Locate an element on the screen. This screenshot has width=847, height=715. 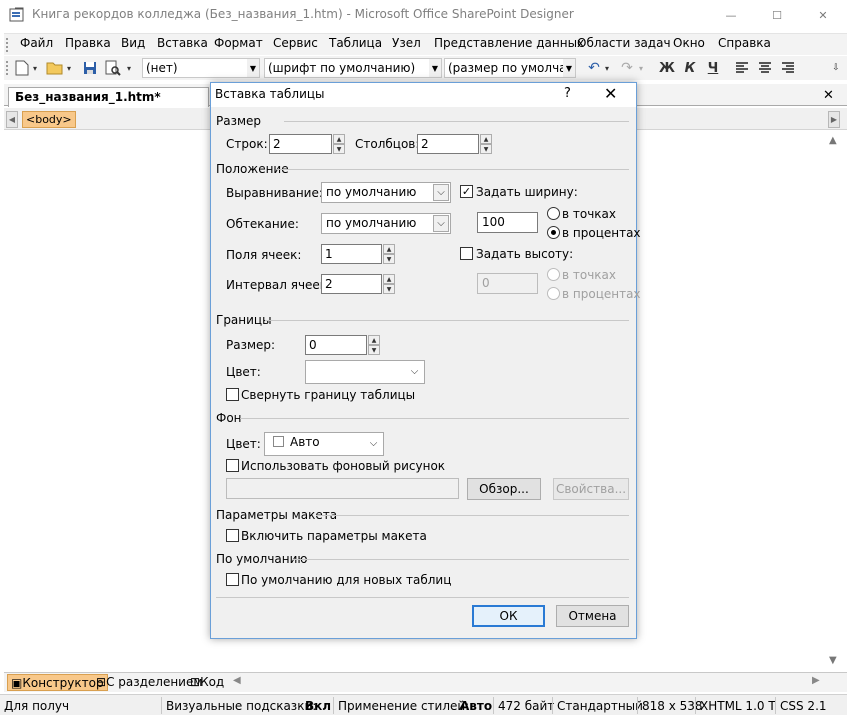
minimize-button: — is located at coordinates (731, 15).